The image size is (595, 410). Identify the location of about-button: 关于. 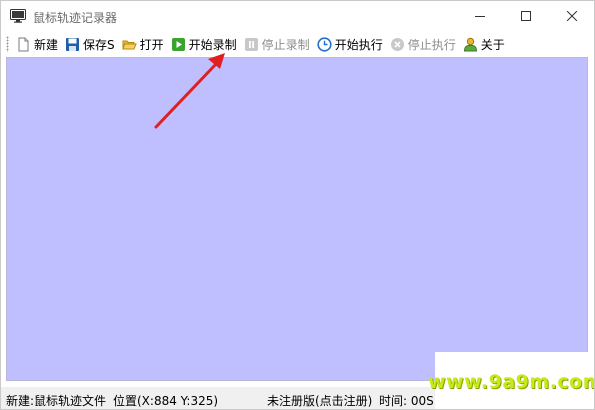
(484, 44).